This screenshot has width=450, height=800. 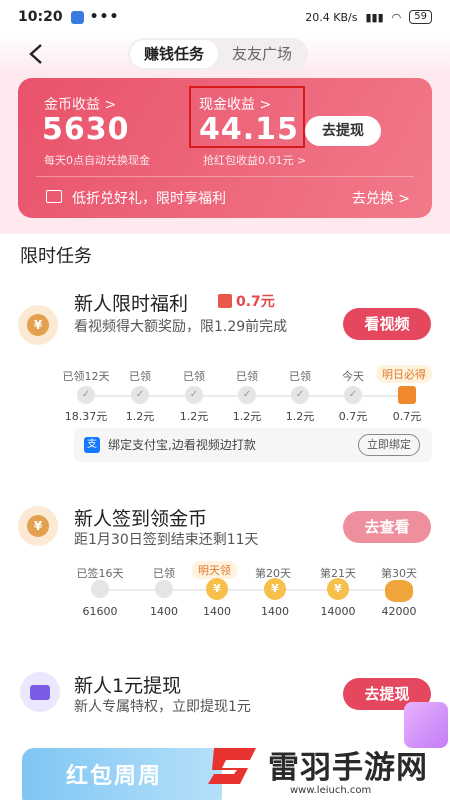 I want to click on status-more-dots: •••, so click(x=104, y=17).